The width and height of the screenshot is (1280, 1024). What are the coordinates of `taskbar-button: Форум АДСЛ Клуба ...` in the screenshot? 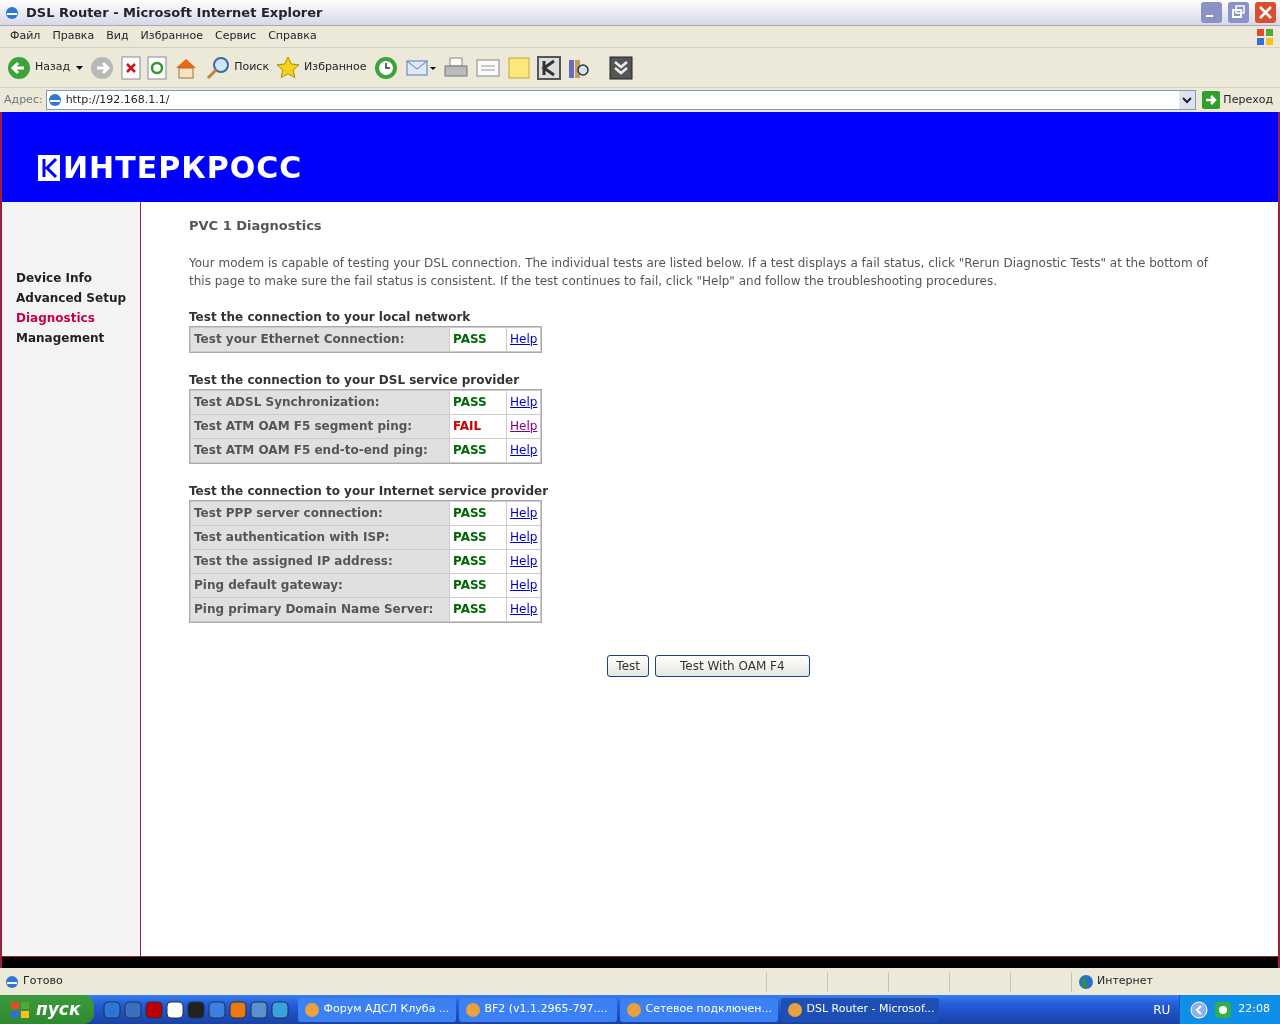 It's located at (377, 1009).